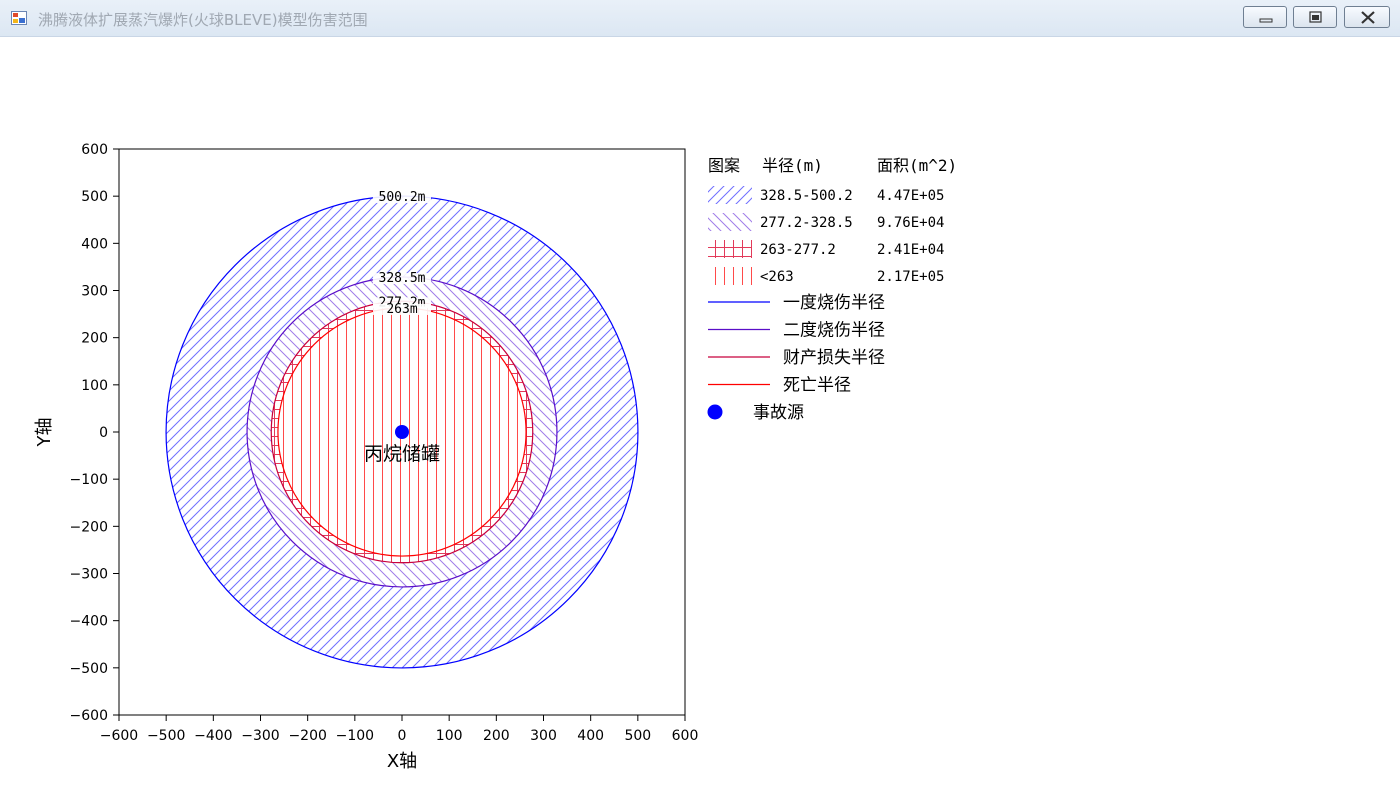  What do you see at coordinates (798, 250) in the screenshot?
I see `legend-range: 263-277.2` at bounding box center [798, 250].